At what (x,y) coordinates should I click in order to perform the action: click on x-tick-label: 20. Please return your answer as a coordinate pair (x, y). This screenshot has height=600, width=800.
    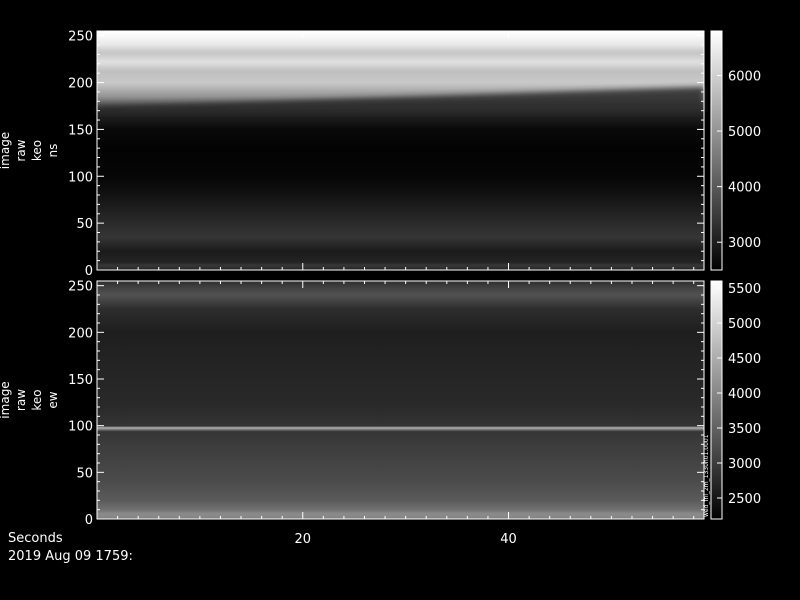
    Looking at the image, I should click on (302, 539).